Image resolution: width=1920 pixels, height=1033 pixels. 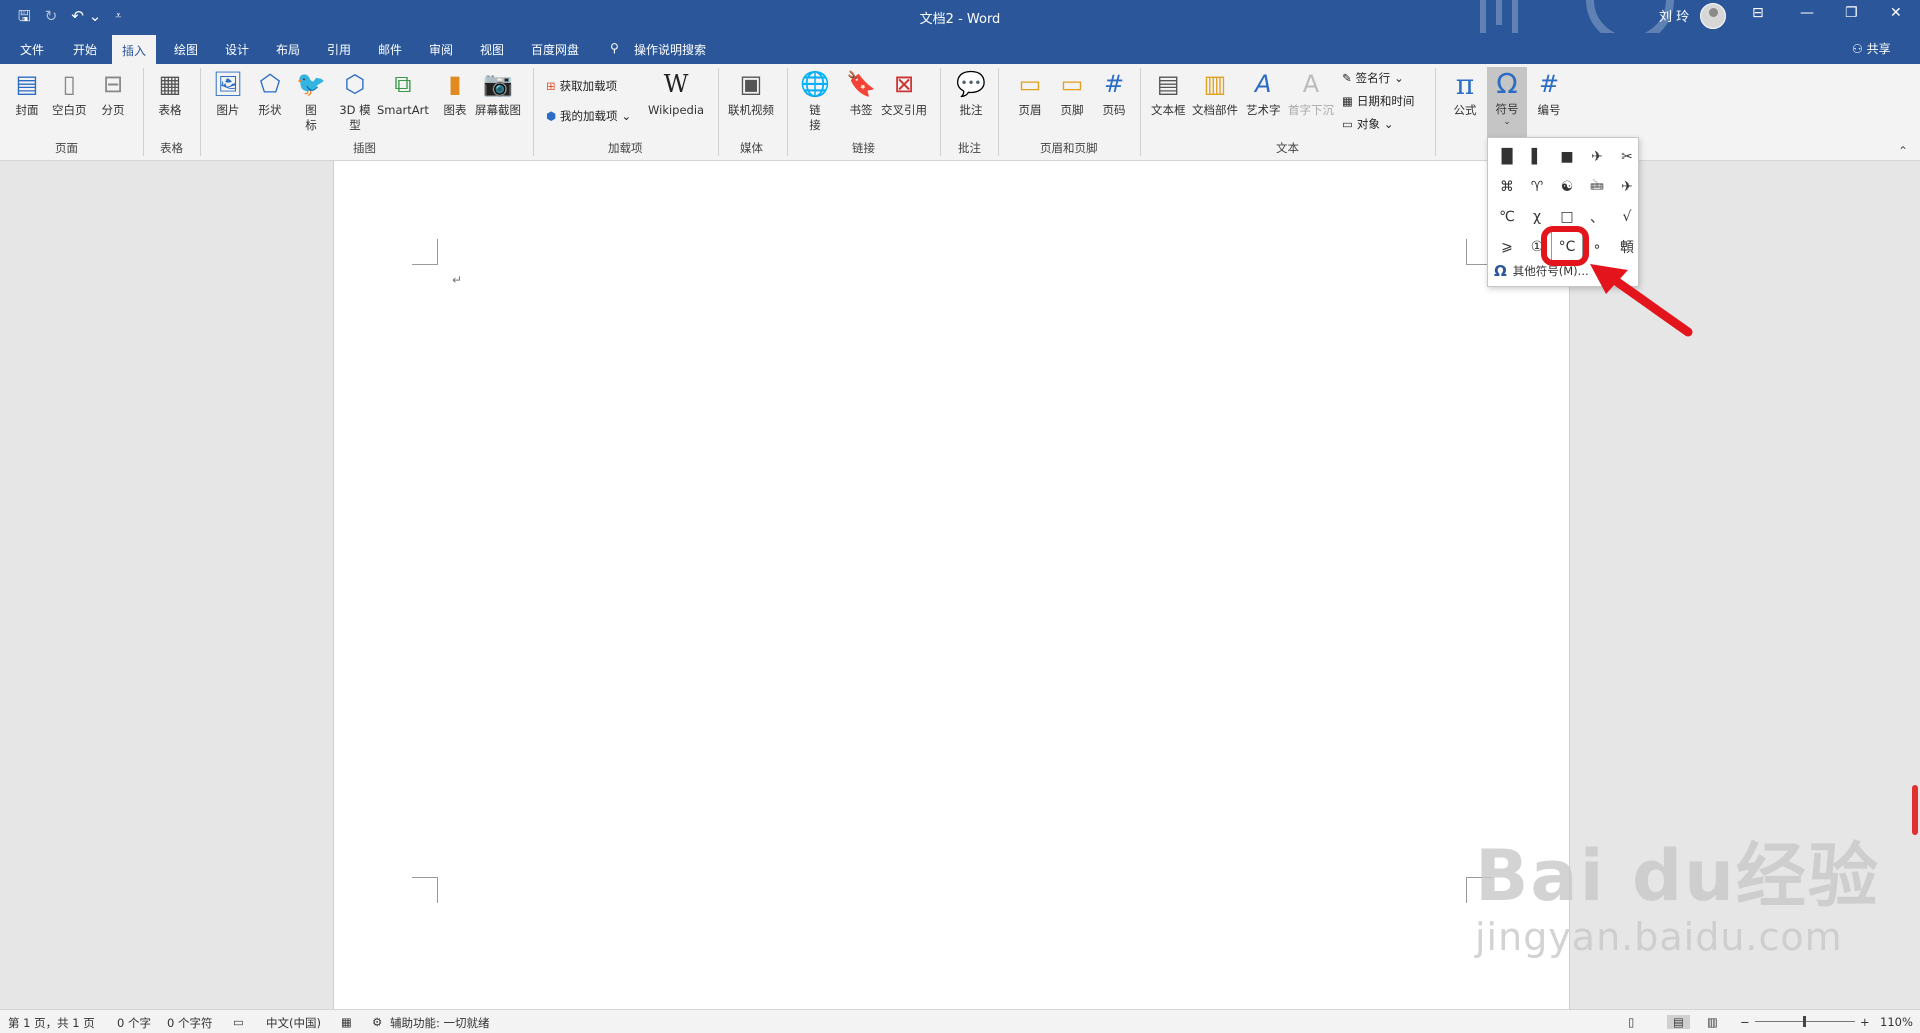 I want to click on tab-mailings: 邮件, so click(x=390, y=49).